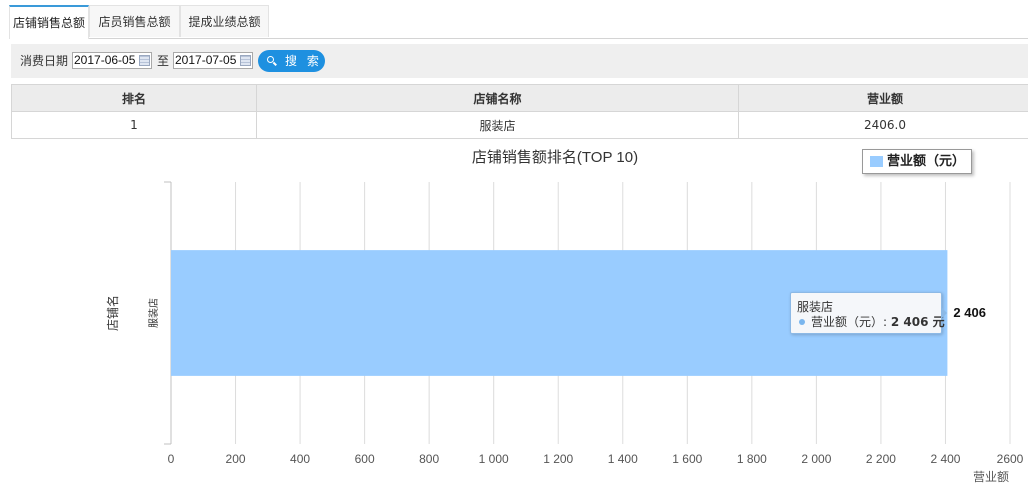  I want to click on ranking-table: 排名 店铺名称 营业额 1 服装店 2406.0, so click(519, 111).